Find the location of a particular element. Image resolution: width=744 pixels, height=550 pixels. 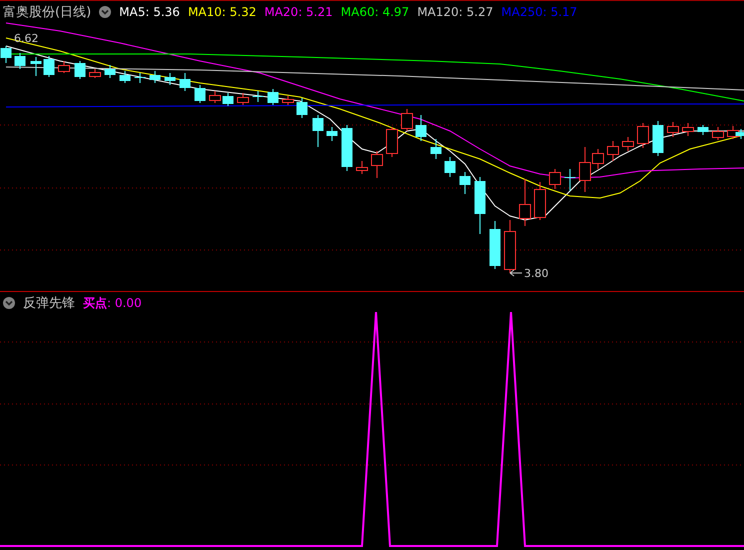

stock-title: 富奥股份(日线) is located at coordinates (47, 12).